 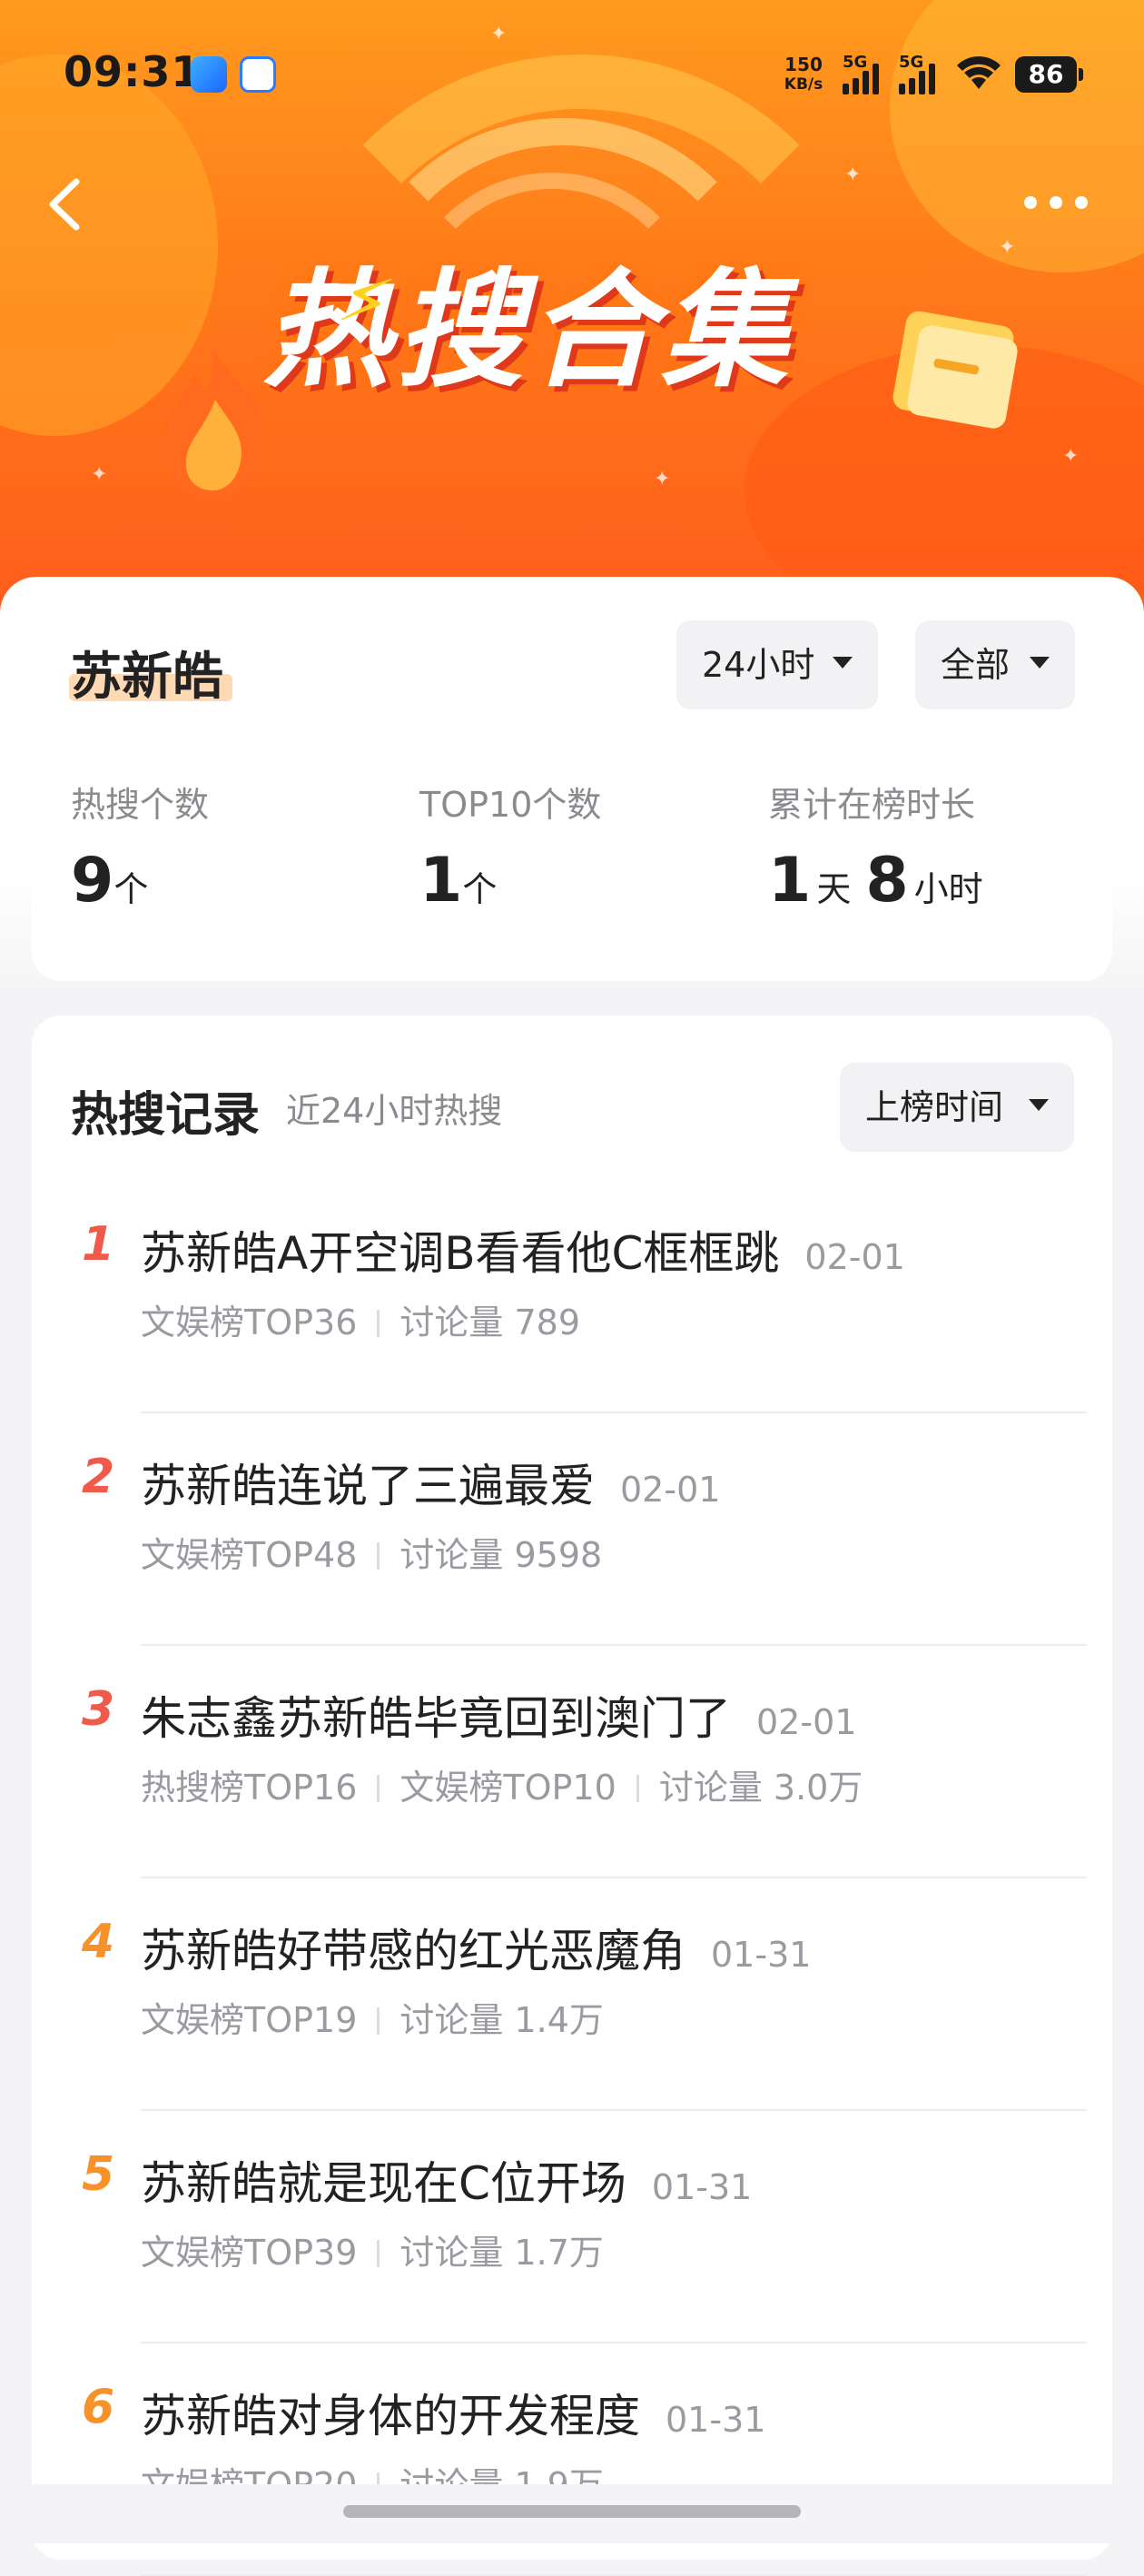 What do you see at coordinates (760, 1788) in the screenshot?
I see `meta-tag: 讨论量 3.0万` at bounding box center [760, 1788].